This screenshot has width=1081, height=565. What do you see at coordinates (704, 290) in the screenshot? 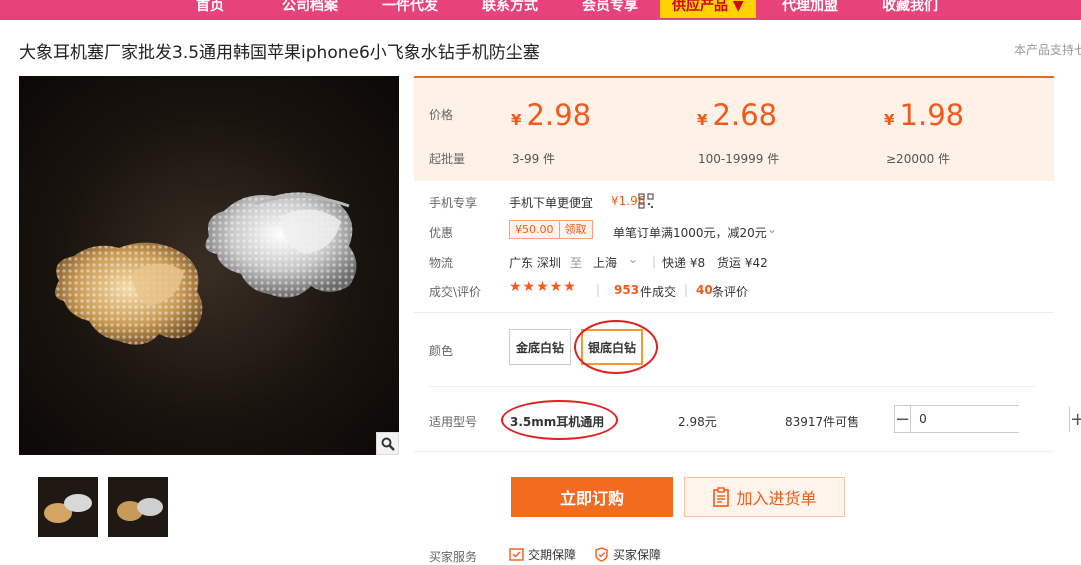
I see `review-count: 40` at bounding box center [704, 290].